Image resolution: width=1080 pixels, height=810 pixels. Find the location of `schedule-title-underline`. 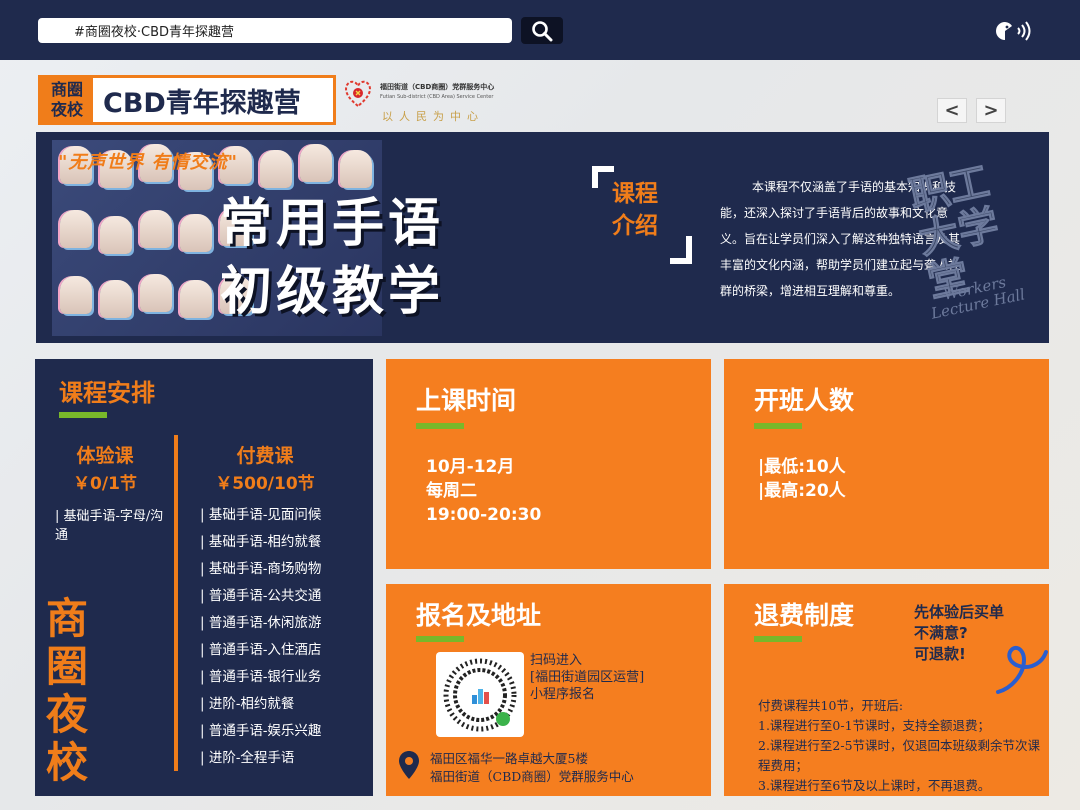

schedule-title-underline is located at coordinates (83, 415).